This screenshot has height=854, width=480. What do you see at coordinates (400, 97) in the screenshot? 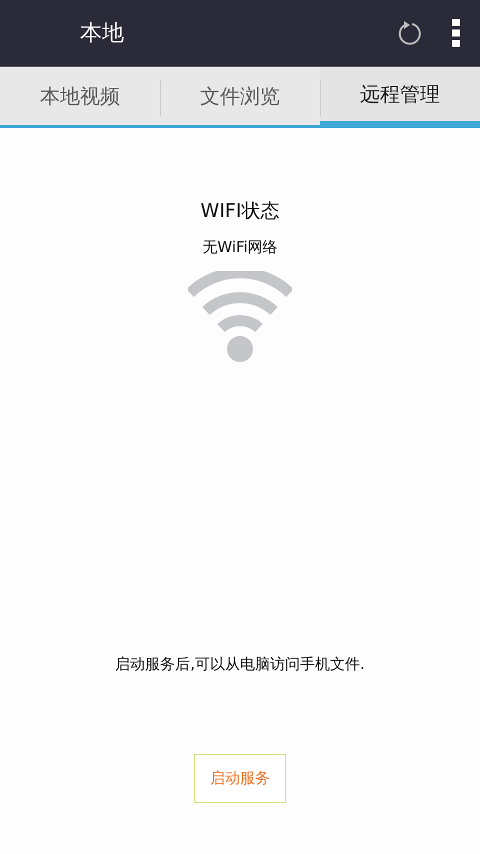
I see `tab: 远程管理` at bounding box center [400, 97].